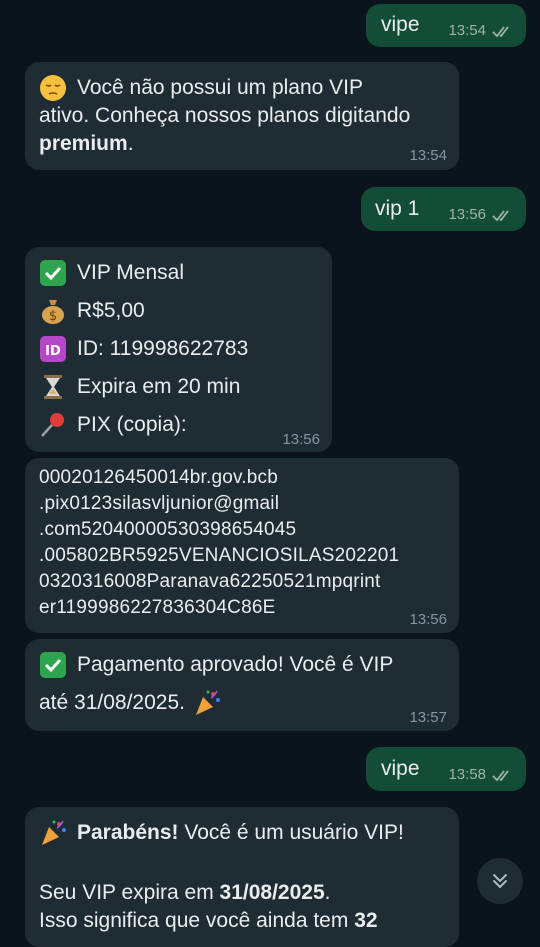 This screenshot has width=540, height=947. Describe the element at coordinates (53, 387) in the screenshot. I see `hourglass-emoji` at that location.